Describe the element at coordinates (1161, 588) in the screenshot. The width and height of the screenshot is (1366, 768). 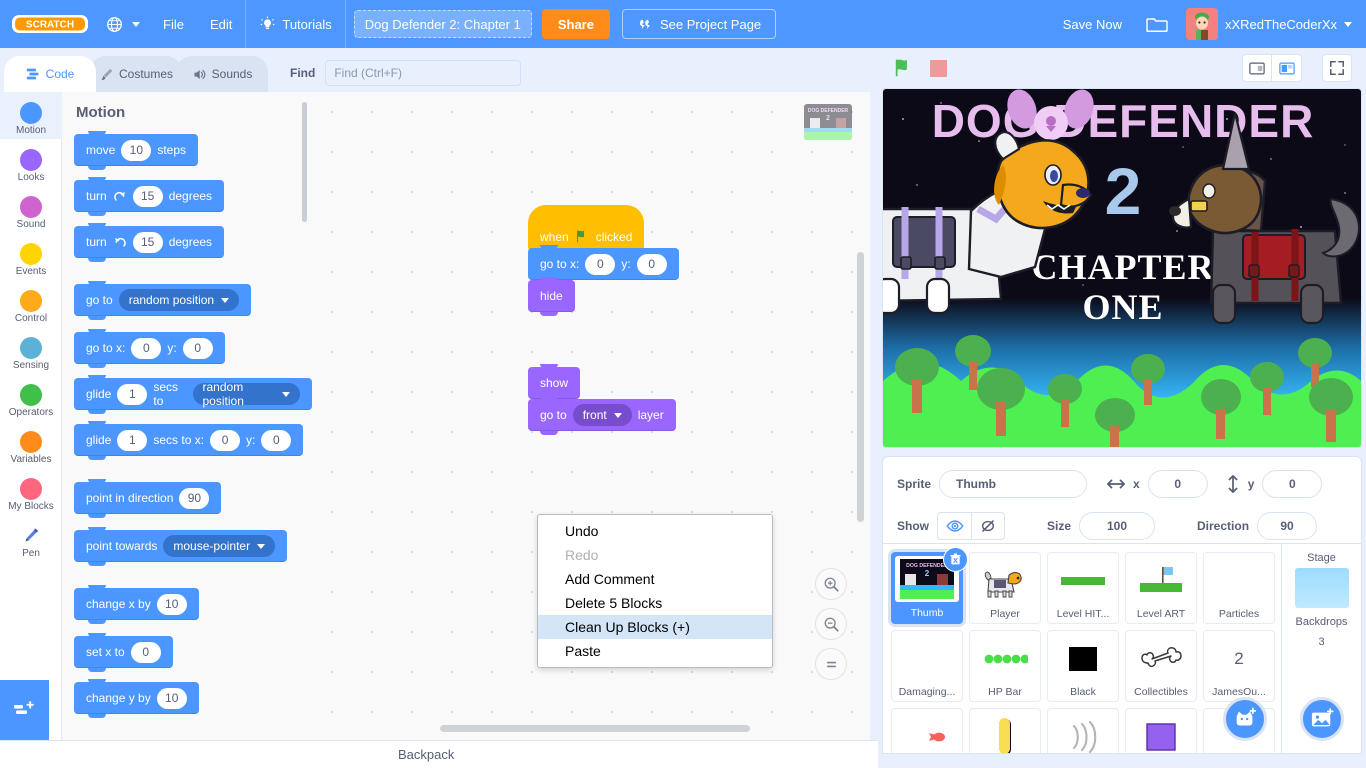
I see `sprite-item-level-art: Level ART` at that location.